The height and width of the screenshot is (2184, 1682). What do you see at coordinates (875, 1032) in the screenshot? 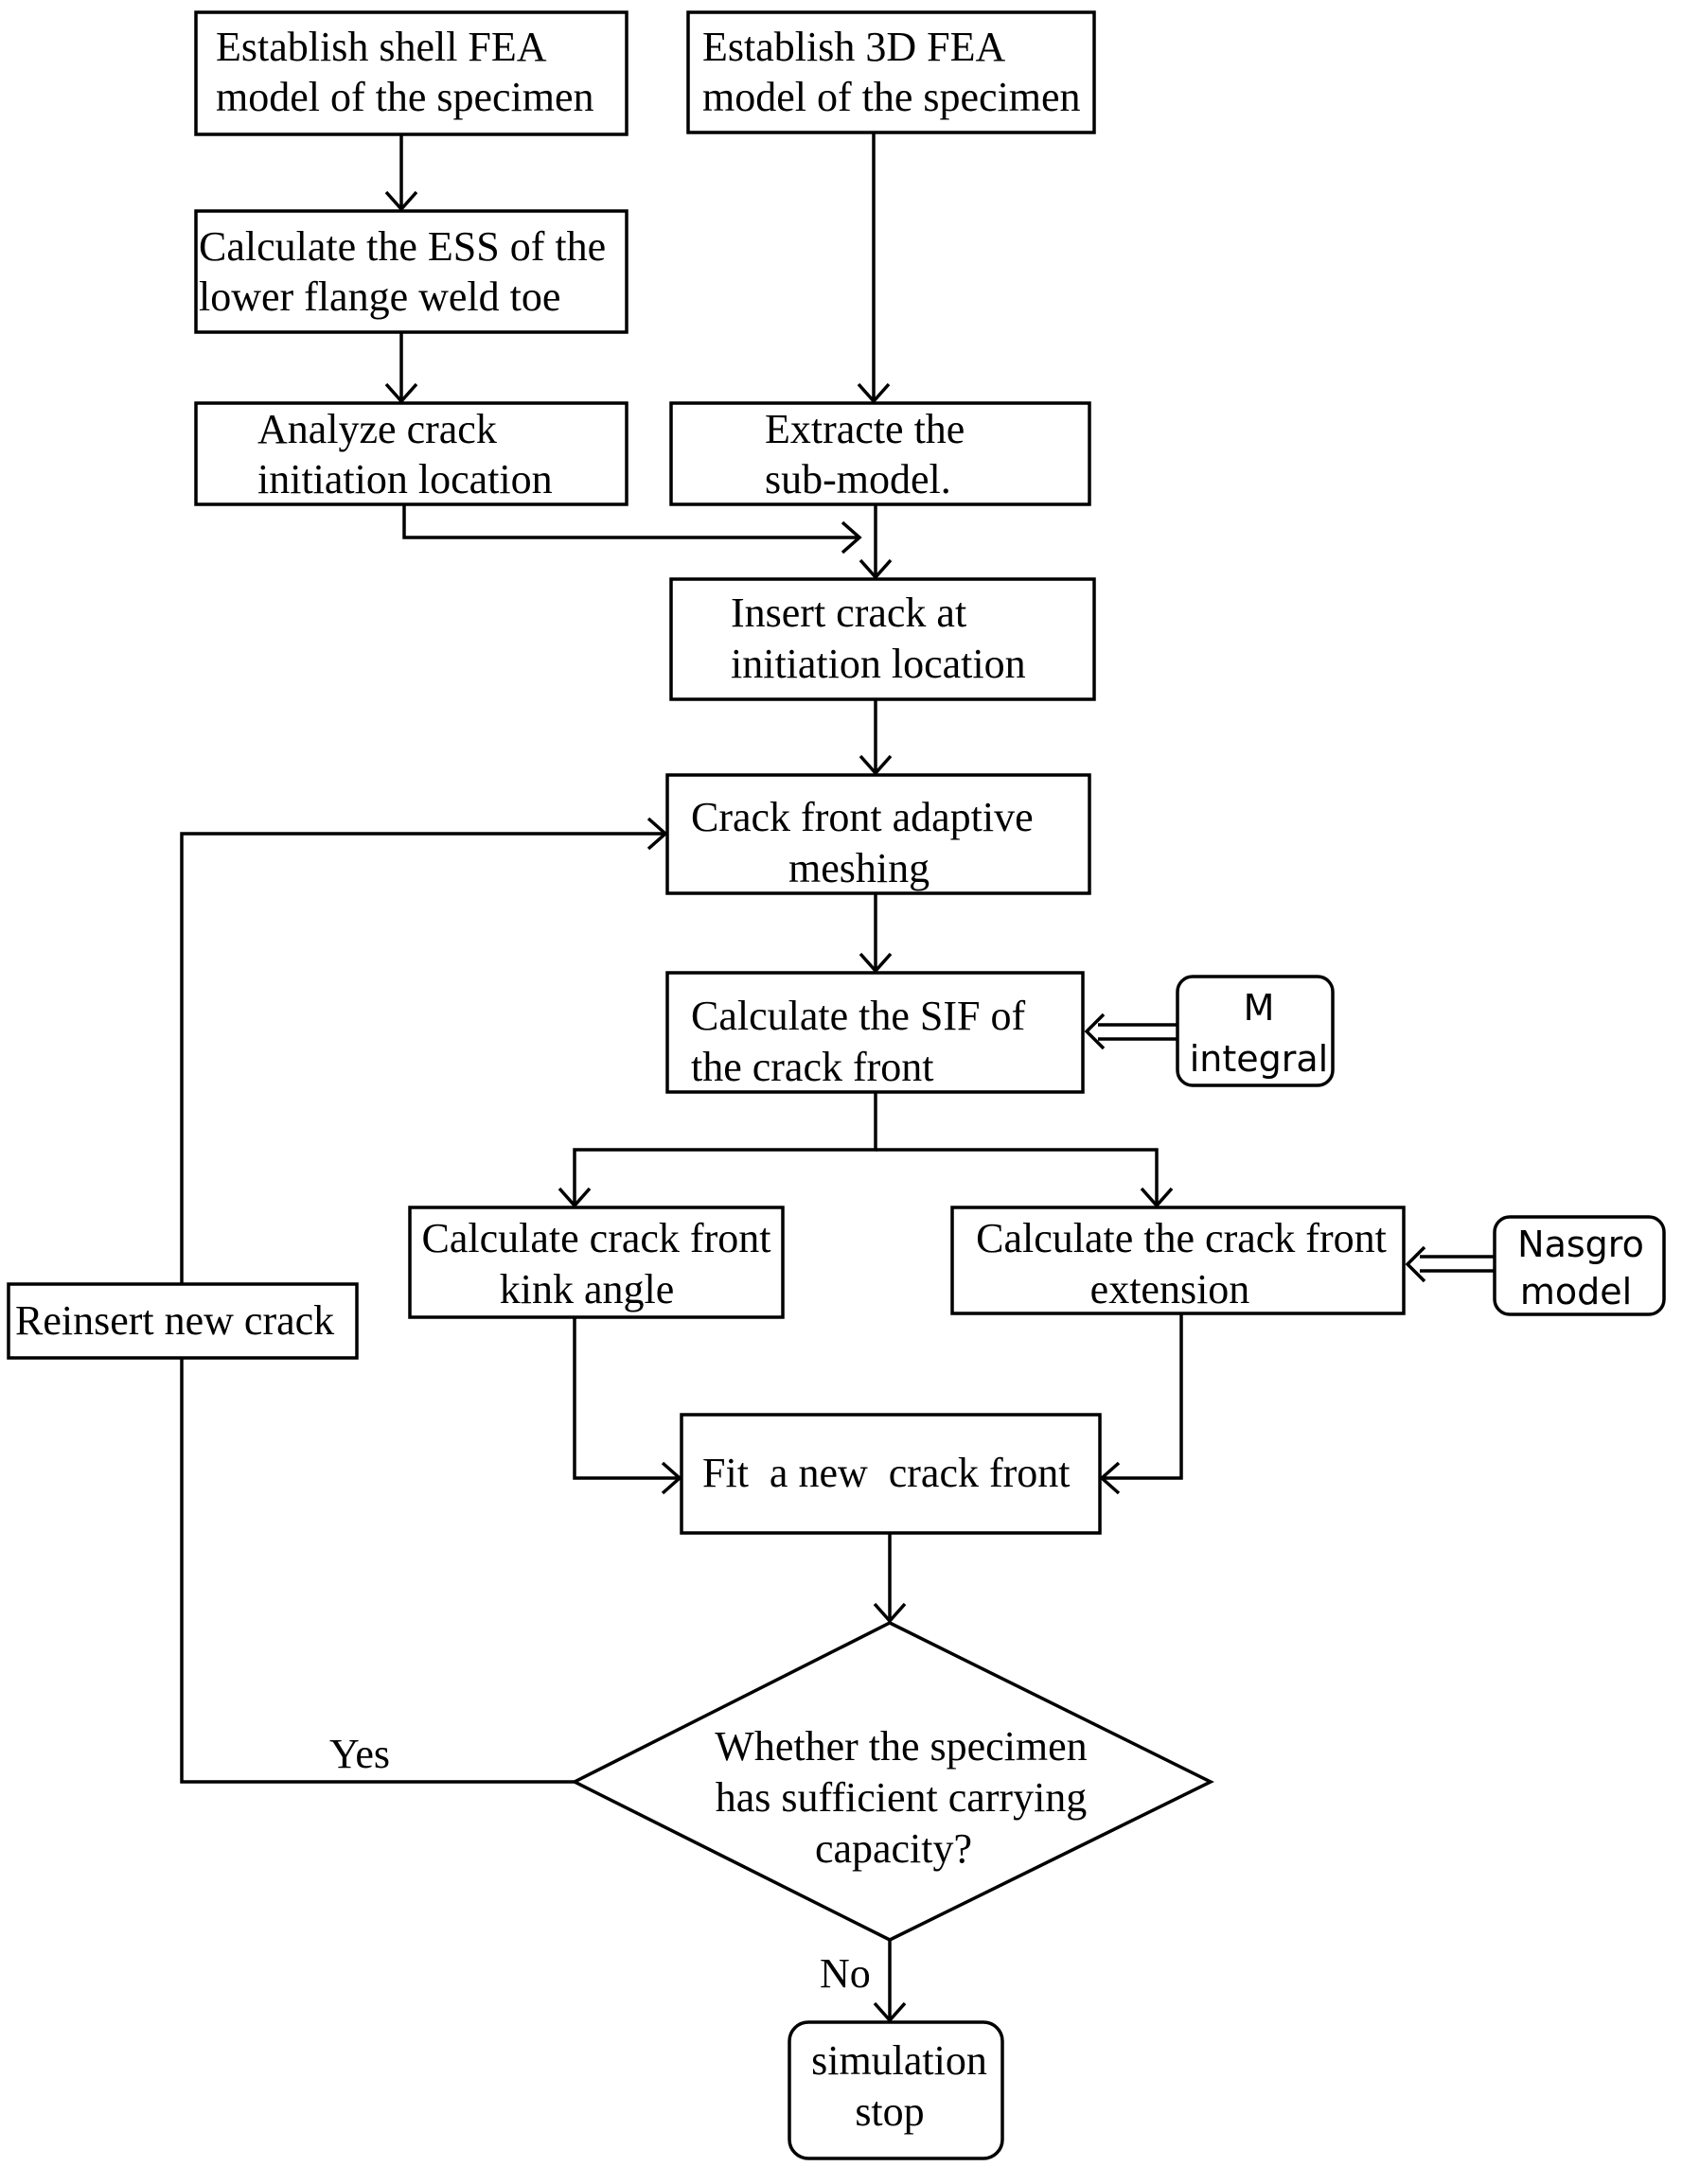
I see `node-sif: Calculate the SIF of the crack front` at bounding box center [875, 1032].